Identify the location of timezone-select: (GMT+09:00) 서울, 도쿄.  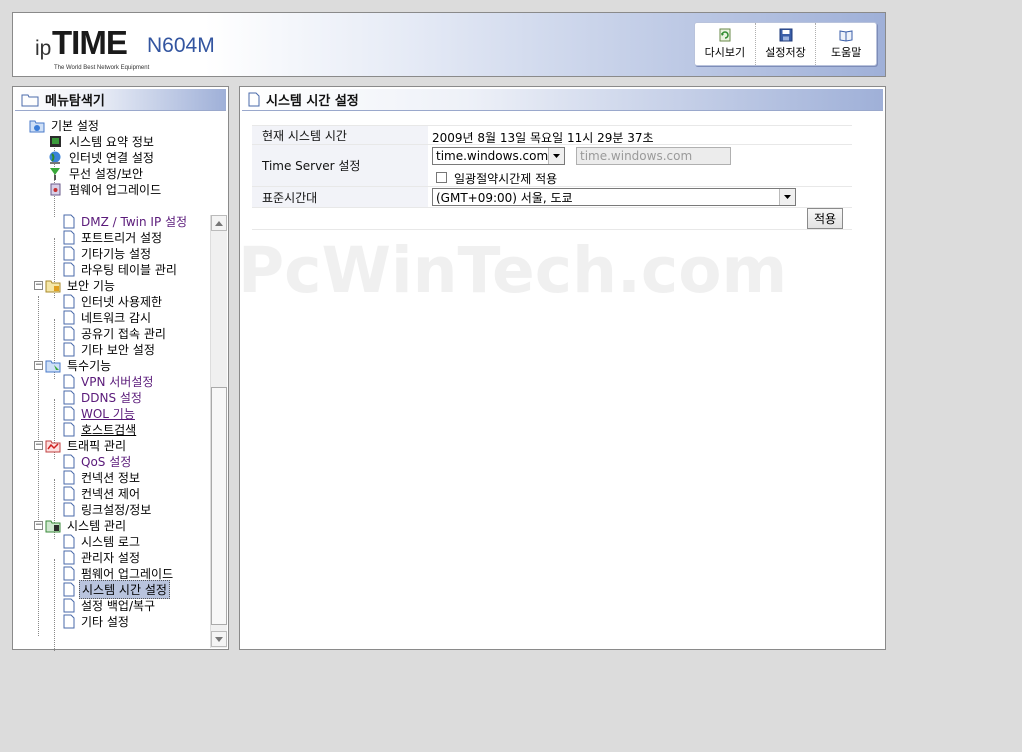
(614, 197).